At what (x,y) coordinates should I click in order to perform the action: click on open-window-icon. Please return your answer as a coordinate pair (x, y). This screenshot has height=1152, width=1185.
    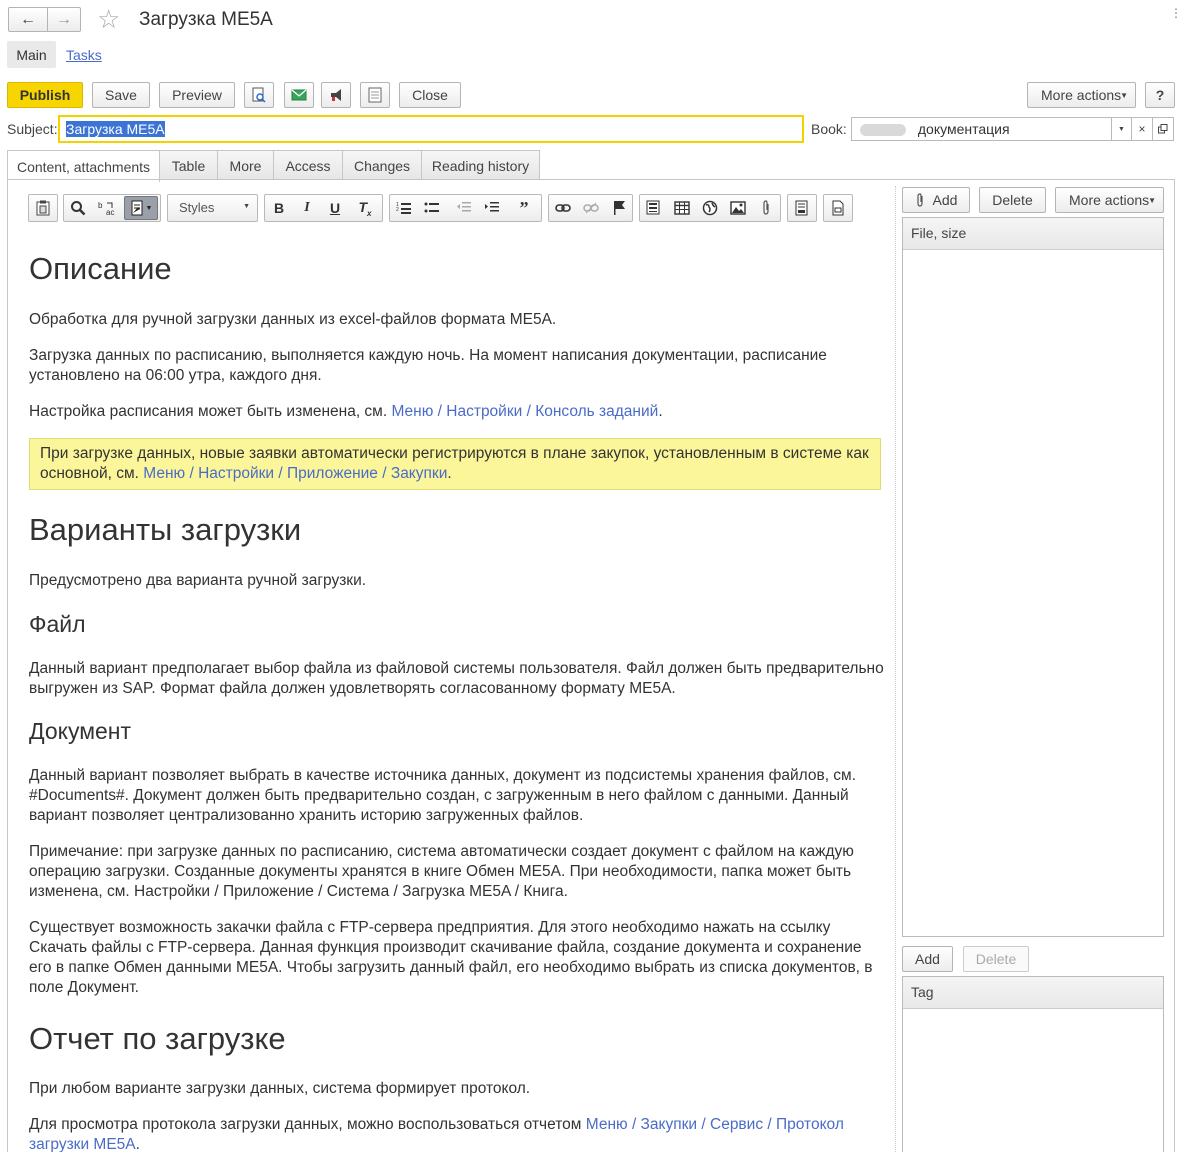
    Looking at the image, I should click on (1163, 129).